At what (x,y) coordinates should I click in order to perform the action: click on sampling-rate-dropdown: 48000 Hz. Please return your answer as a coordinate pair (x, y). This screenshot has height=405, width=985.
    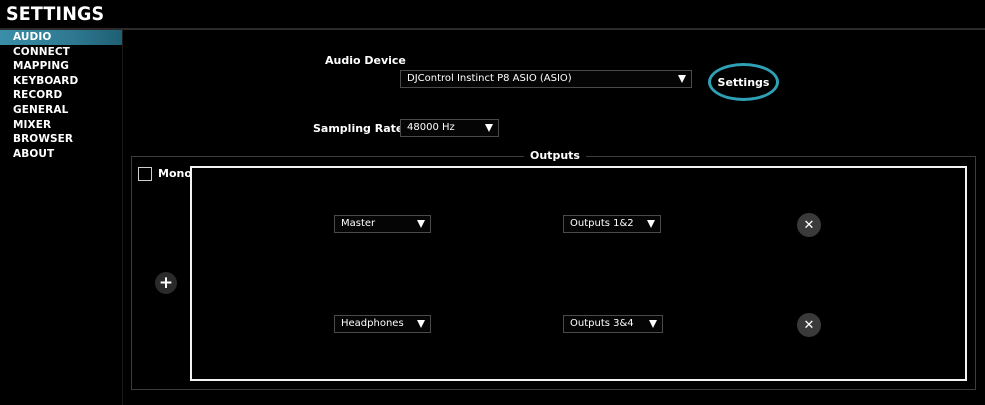
    Looking at the image, I should click on (449, 128).